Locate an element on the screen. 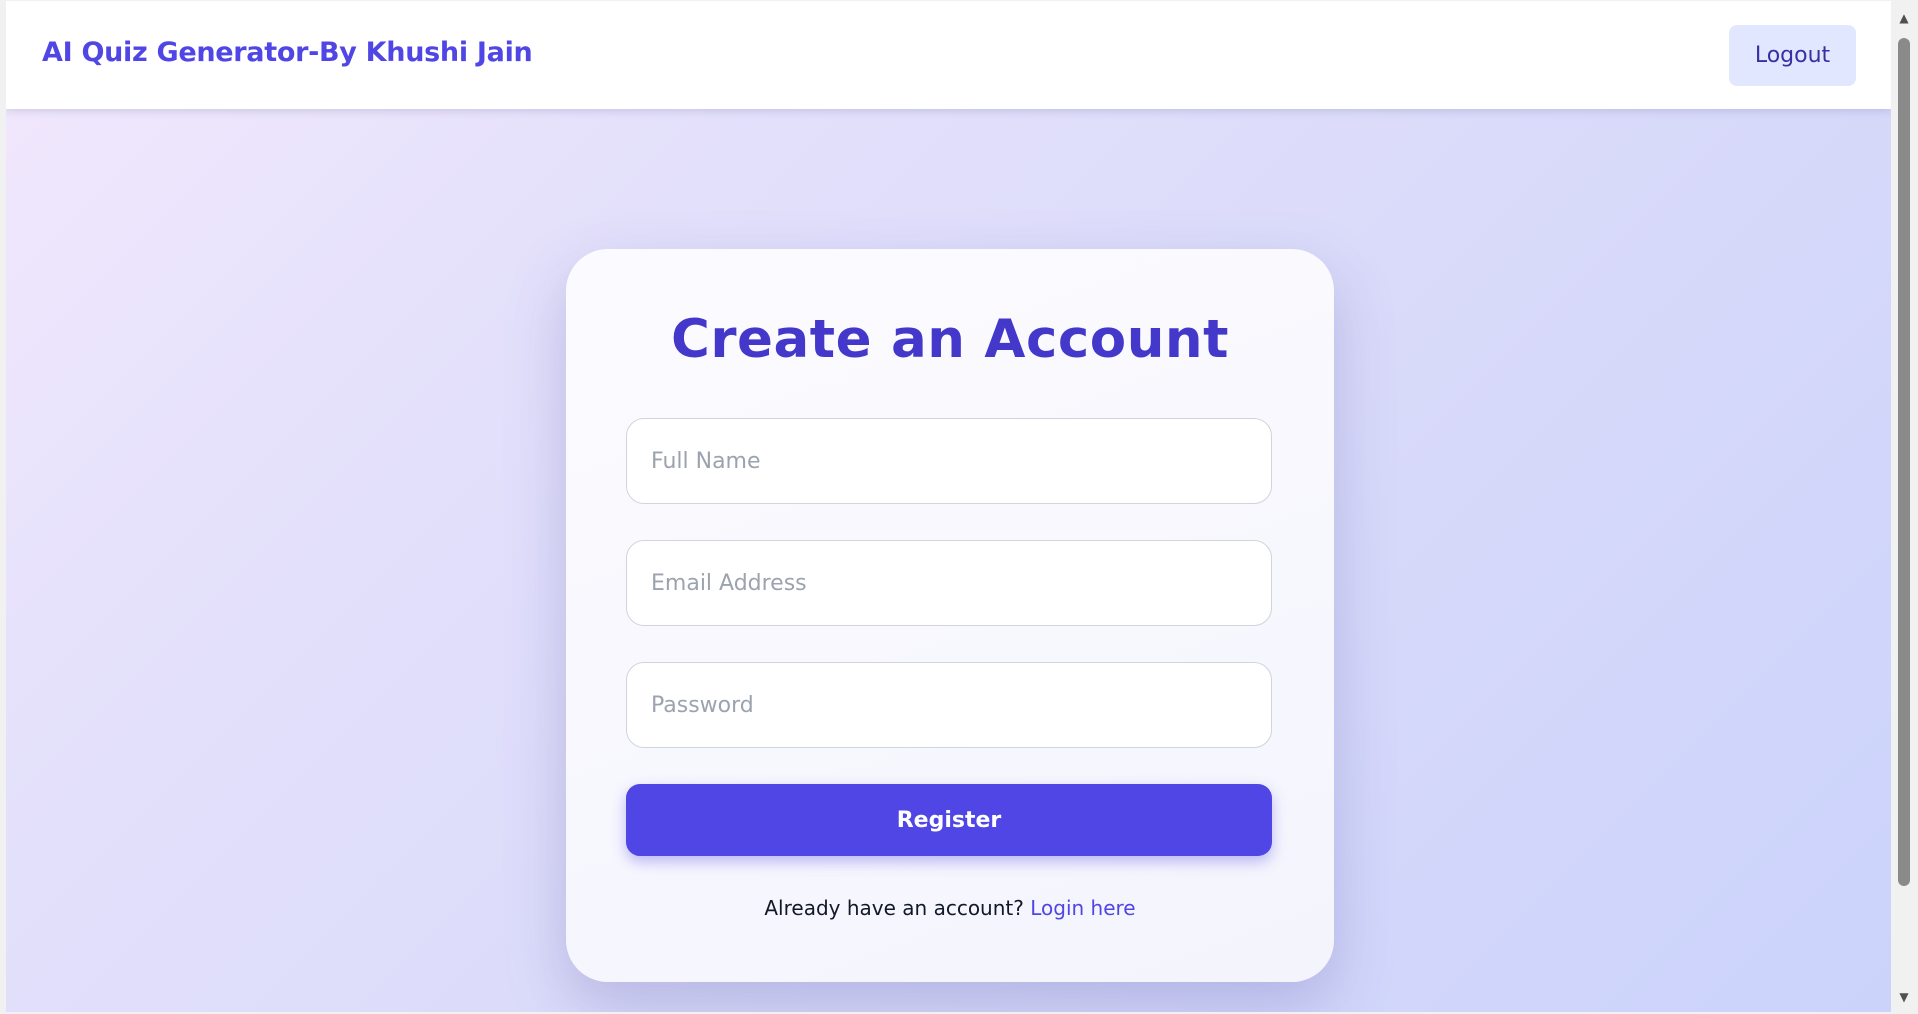  page-title: Create an Account is located at coordinates (950, 339).